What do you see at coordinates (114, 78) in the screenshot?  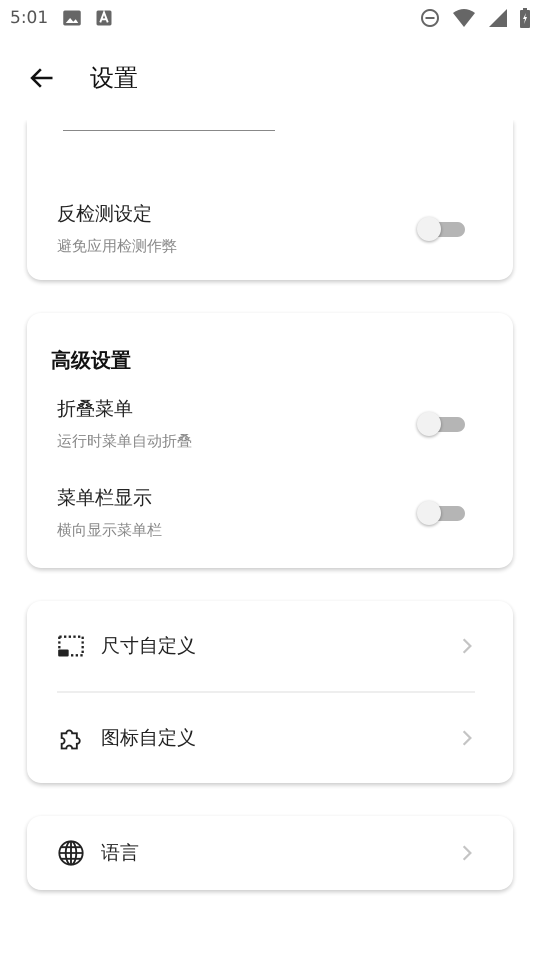 I see `page-title: 设置` at bounding box center [114, 78].